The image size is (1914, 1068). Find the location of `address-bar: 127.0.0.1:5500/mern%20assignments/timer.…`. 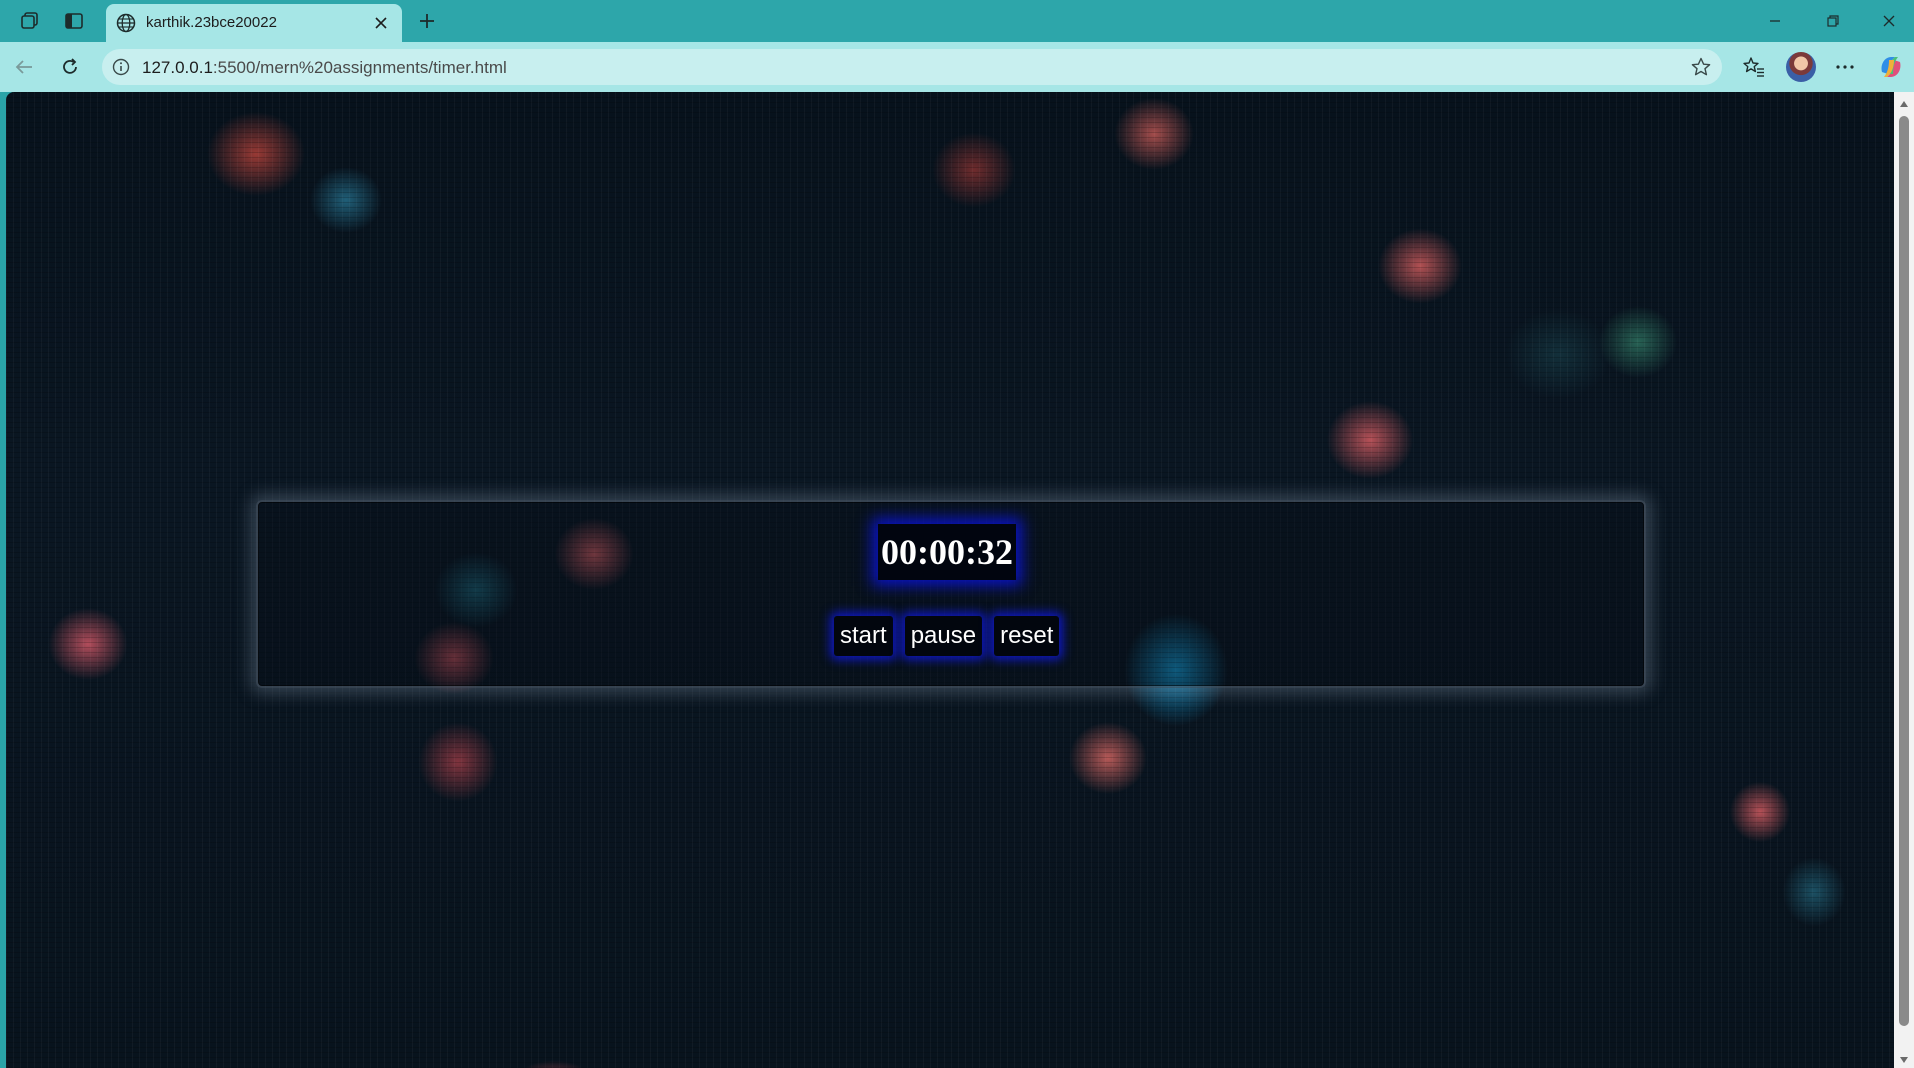

address-bar: 127.0.0.1:5500/mern%20assignments/timer.… is located at coordinates (912, 67).